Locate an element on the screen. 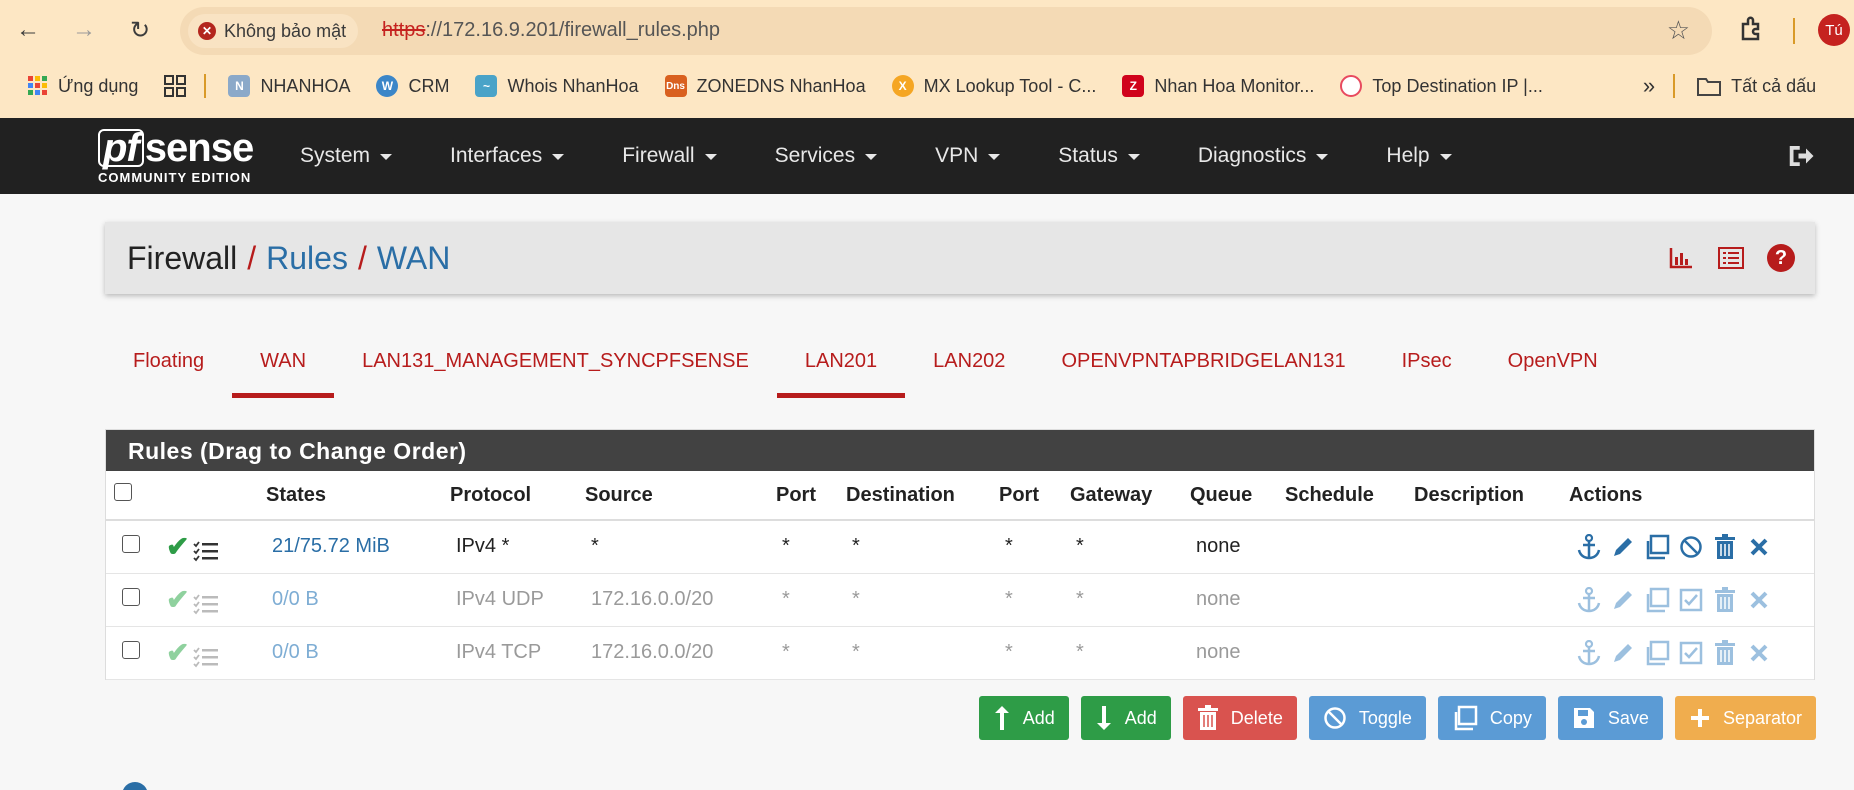 This screenshot has width=1854, height=790. bar-chart-icon is located at coordinates (1681, 258).